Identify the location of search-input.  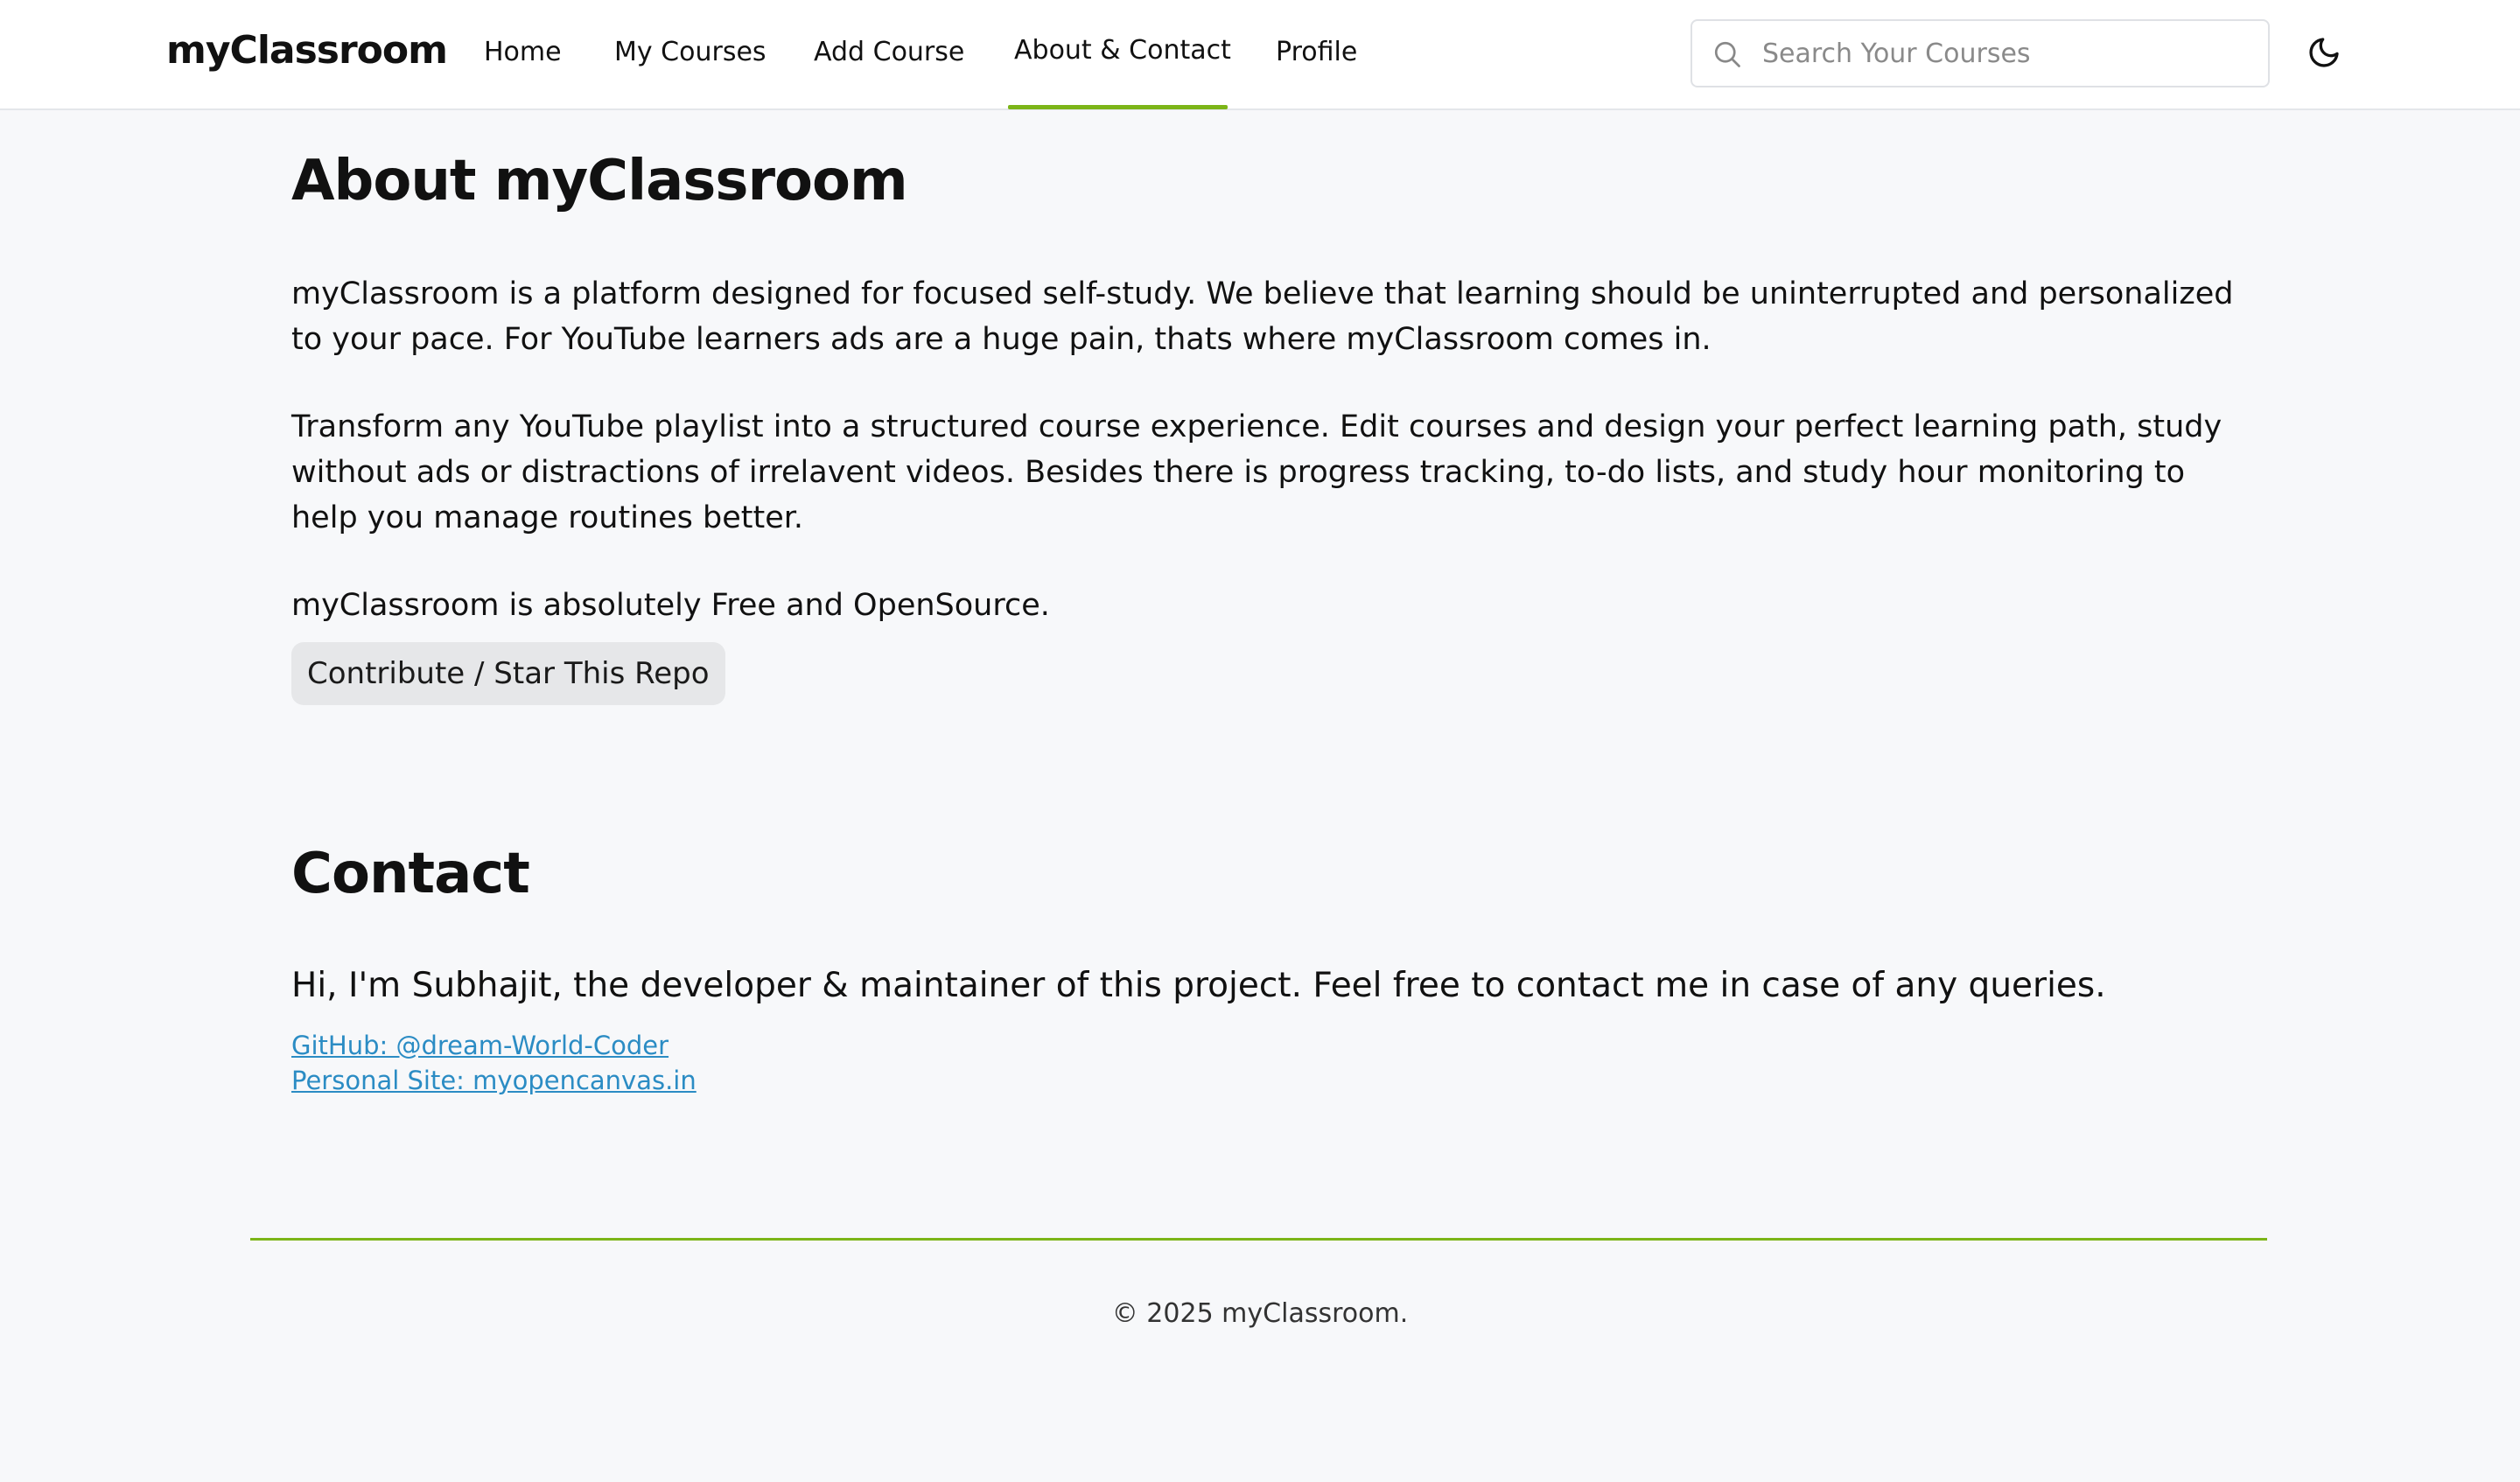
(2007, 53).